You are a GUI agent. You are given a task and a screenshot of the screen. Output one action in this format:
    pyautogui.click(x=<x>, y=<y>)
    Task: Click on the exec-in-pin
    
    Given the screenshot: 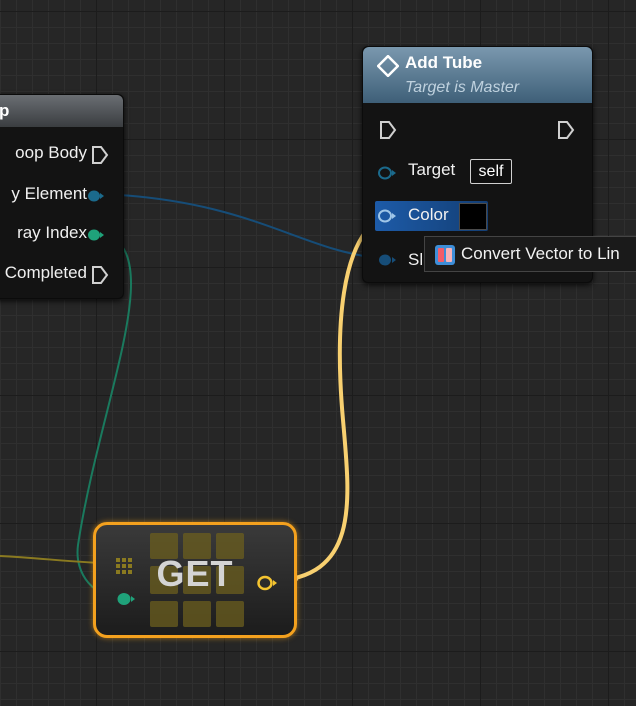 What is the action you would take?
    pyautogui.click(x=388, y=130)
    